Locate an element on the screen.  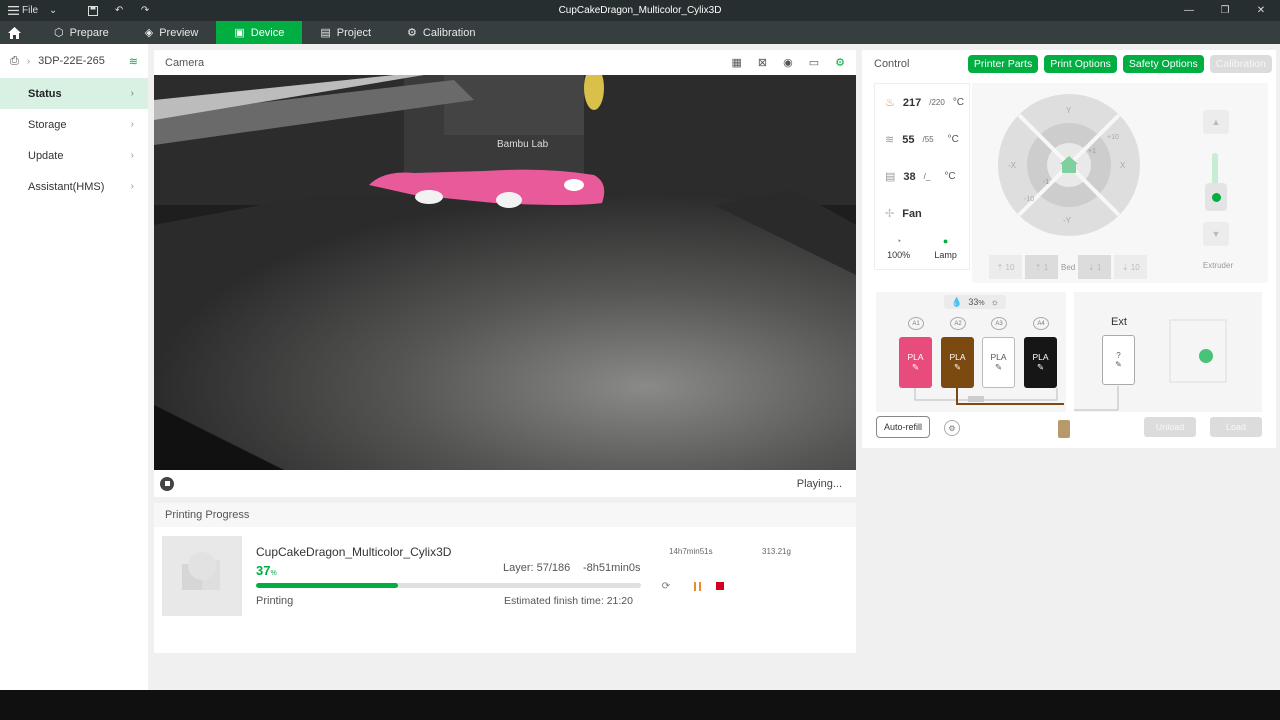
bed-temp-unit: °C is located at coordinates (953, 139).